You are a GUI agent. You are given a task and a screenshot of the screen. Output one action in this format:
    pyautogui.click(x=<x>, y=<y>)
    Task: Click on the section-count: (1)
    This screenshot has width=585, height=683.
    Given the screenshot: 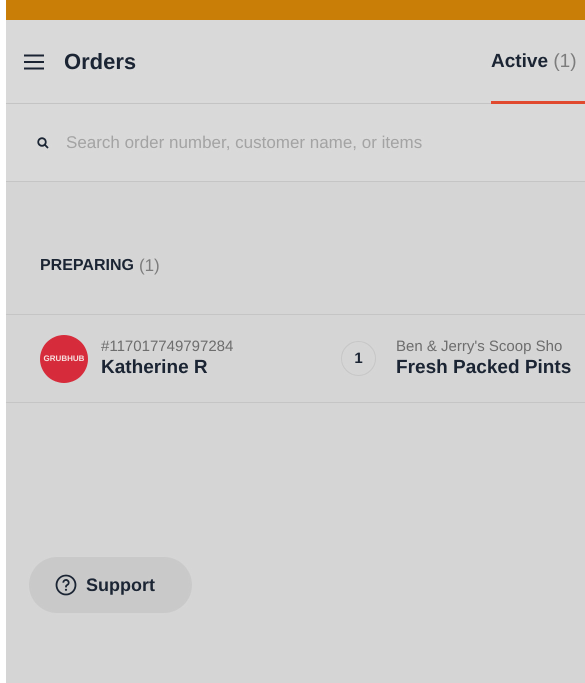 What is the action you would take?
    pyautogui.click(x=149, y=266)
    